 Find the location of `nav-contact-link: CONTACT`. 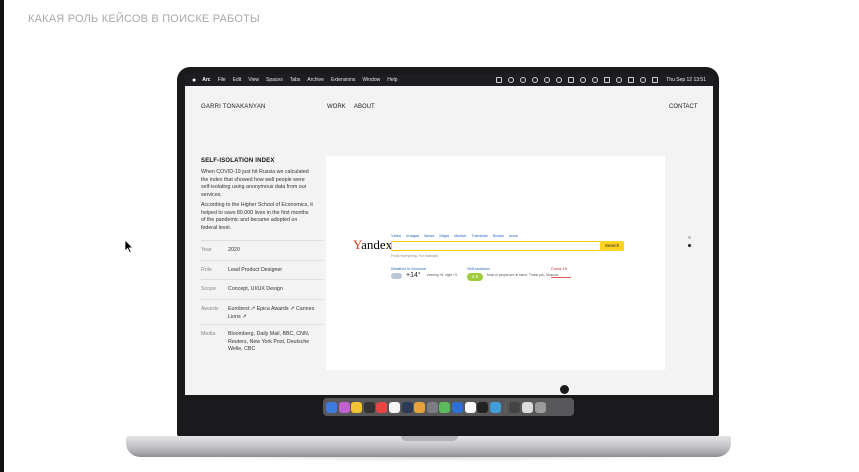

nav-contact-link: CONTACT is located at coordinates (683, 107).